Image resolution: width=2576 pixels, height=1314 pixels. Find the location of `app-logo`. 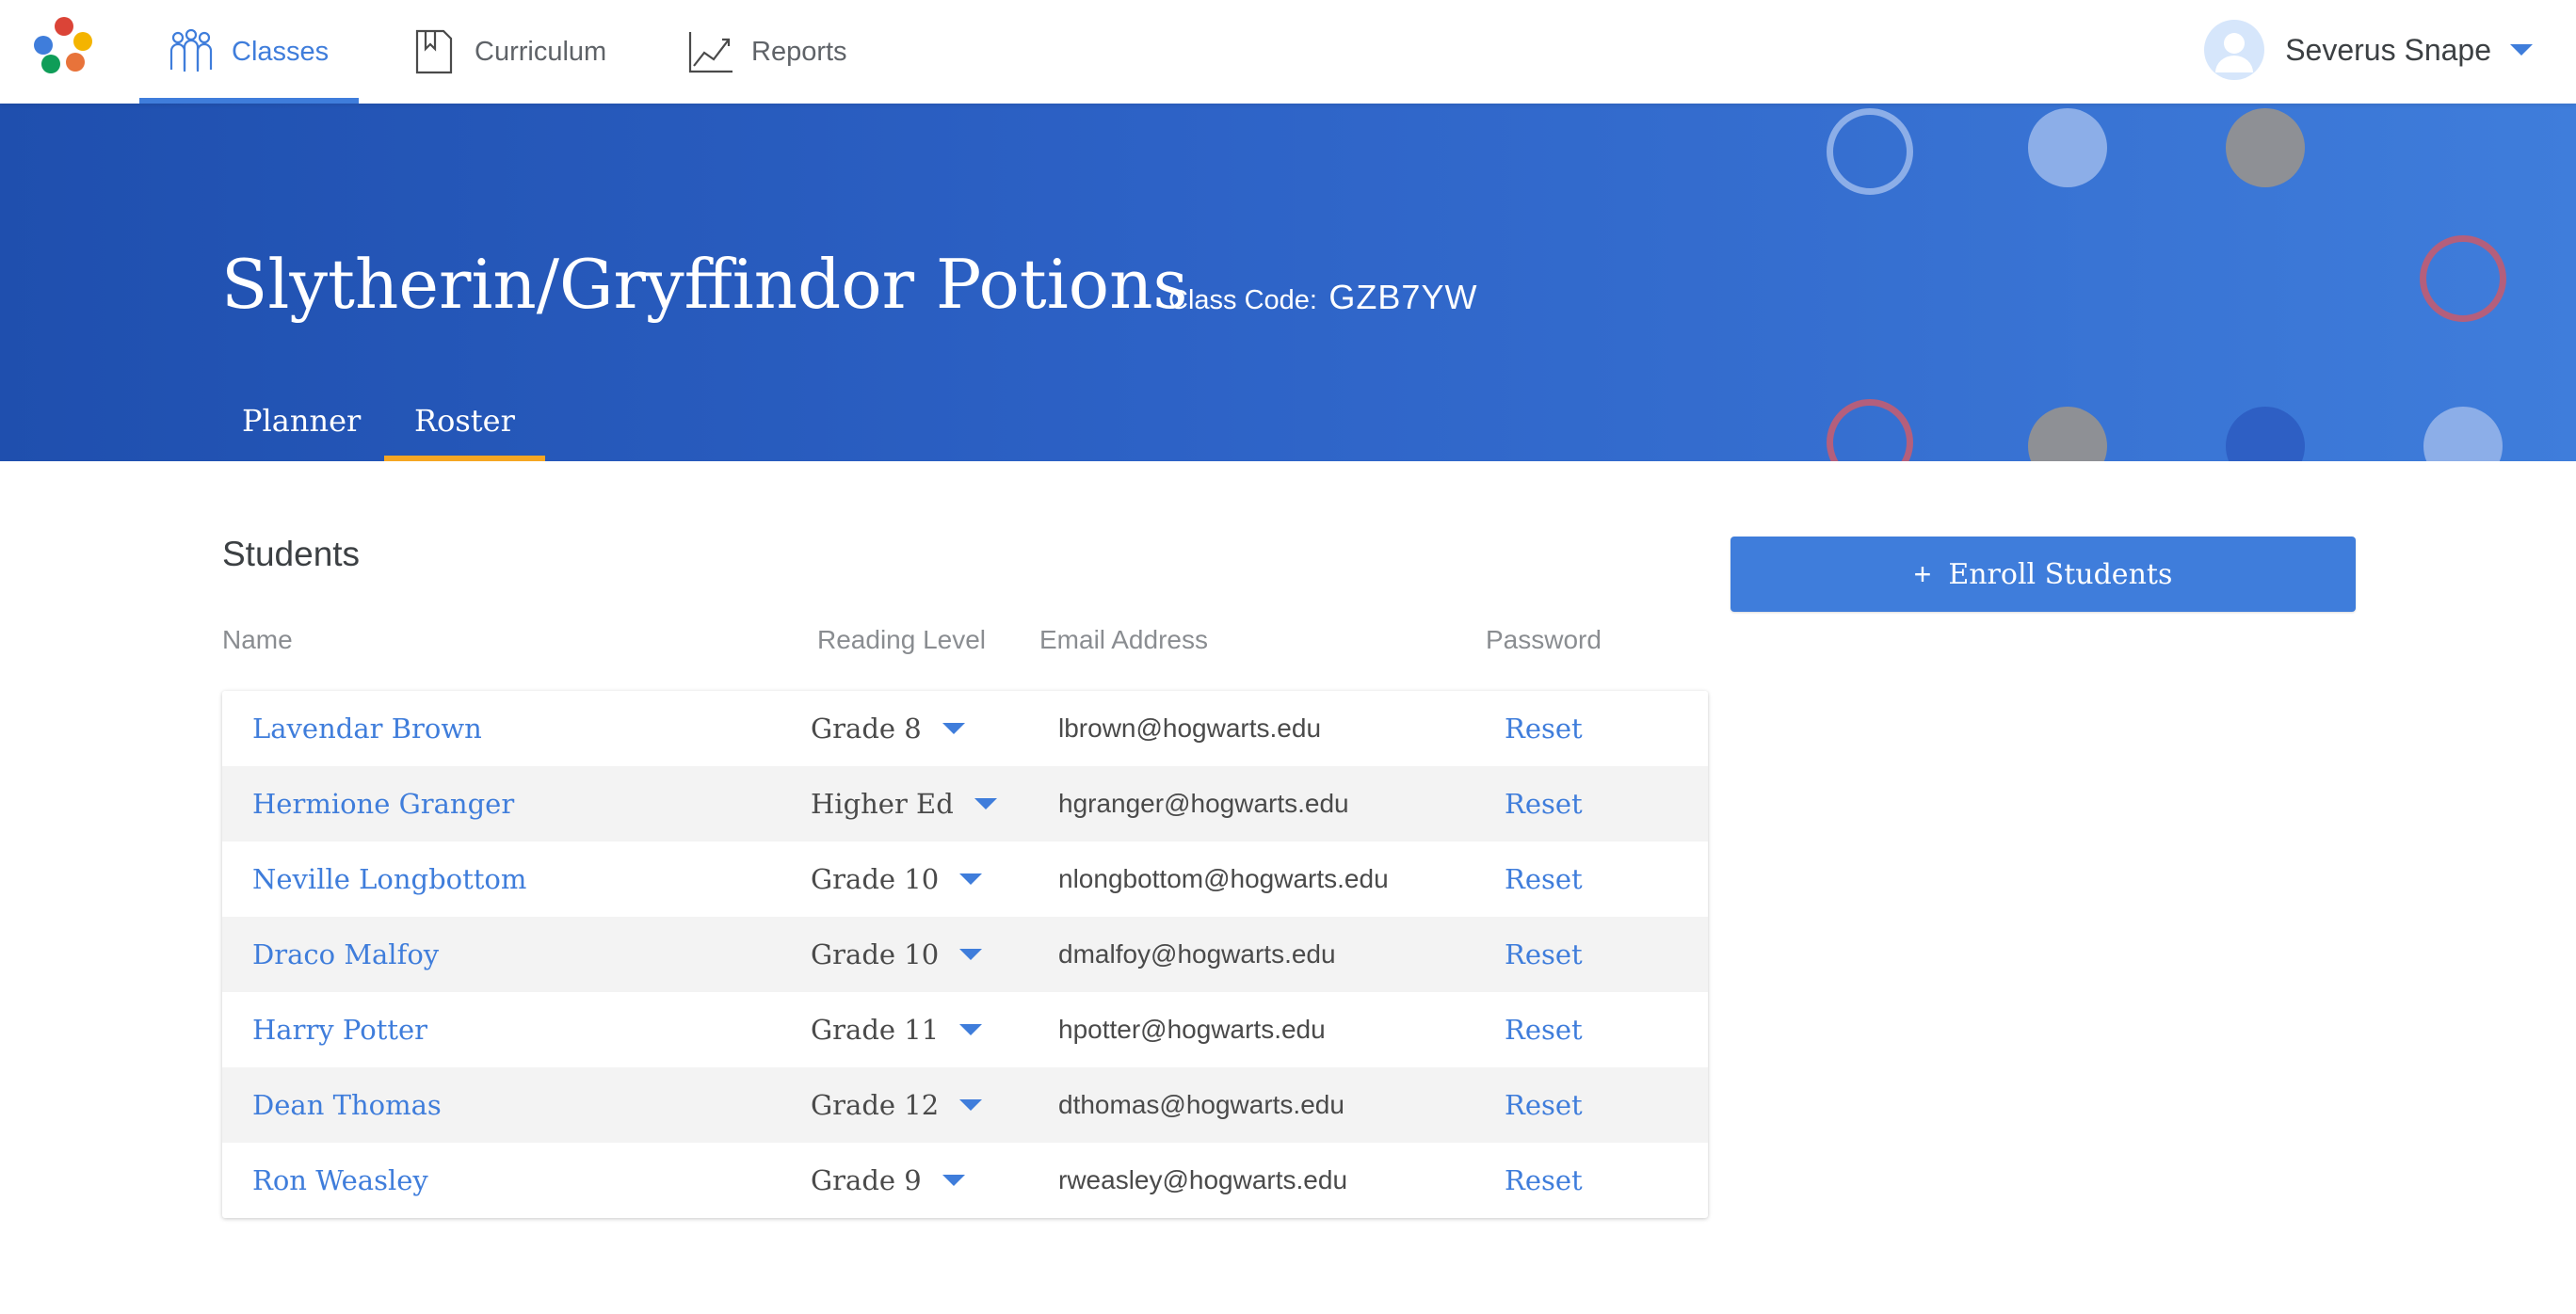

app-logo is located at coordinates (63, 45).